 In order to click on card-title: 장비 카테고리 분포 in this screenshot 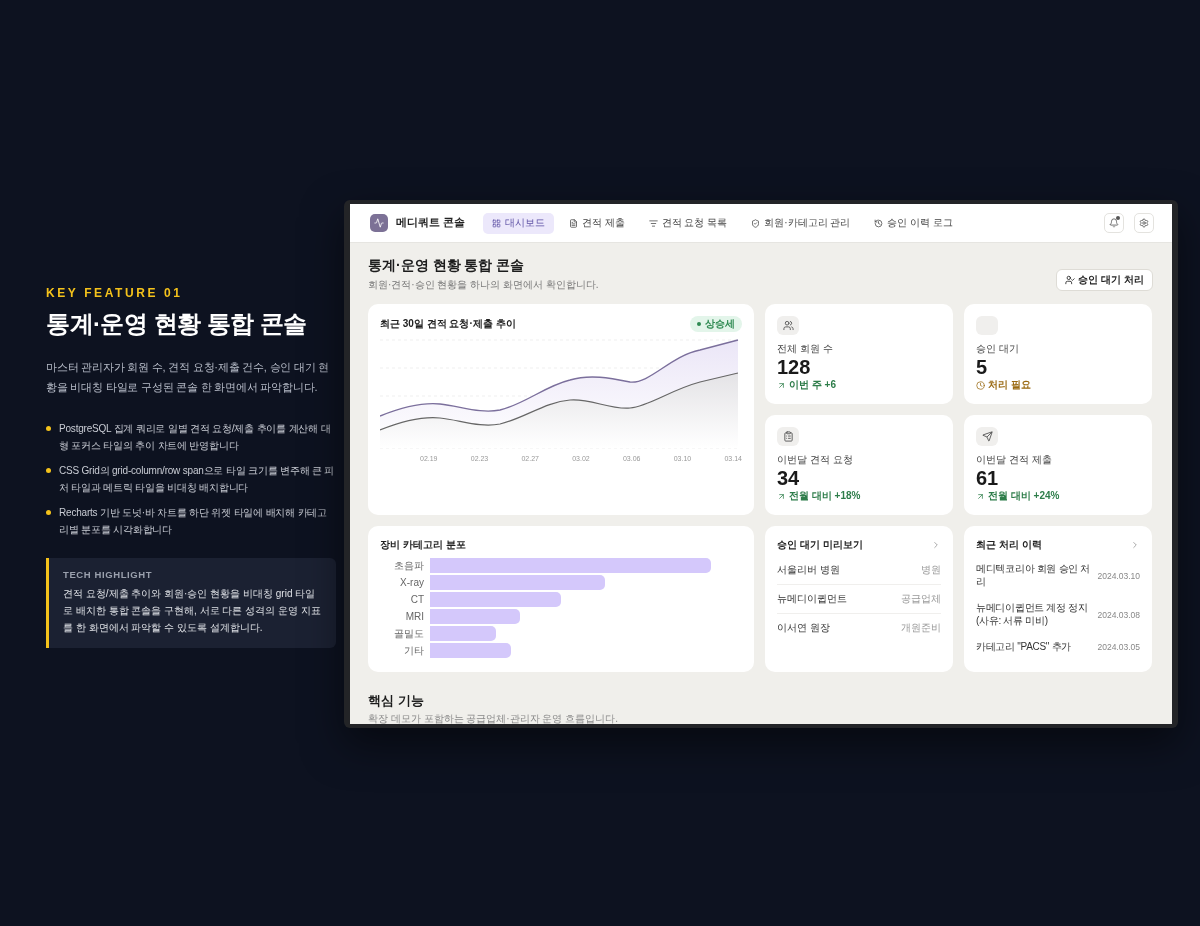, I will do `click(423, 545)`.